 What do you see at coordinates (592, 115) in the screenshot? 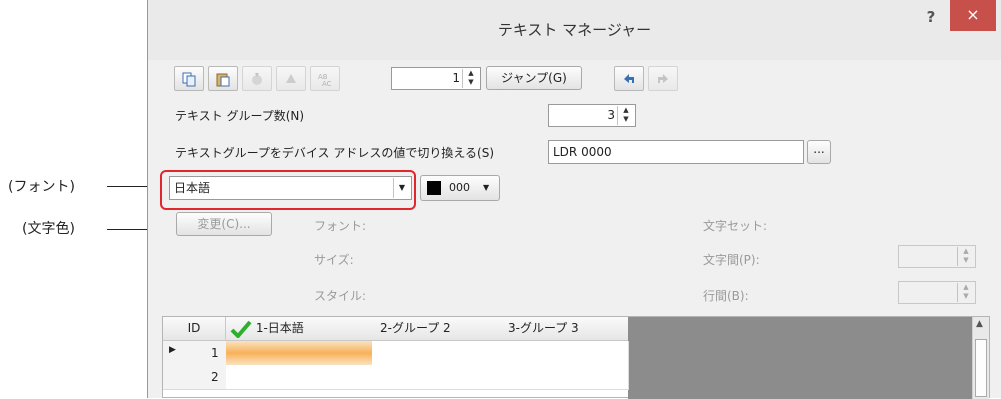
I see `group-count-stepper: 3 ▲ ▼` at bounding box center [592, 115].